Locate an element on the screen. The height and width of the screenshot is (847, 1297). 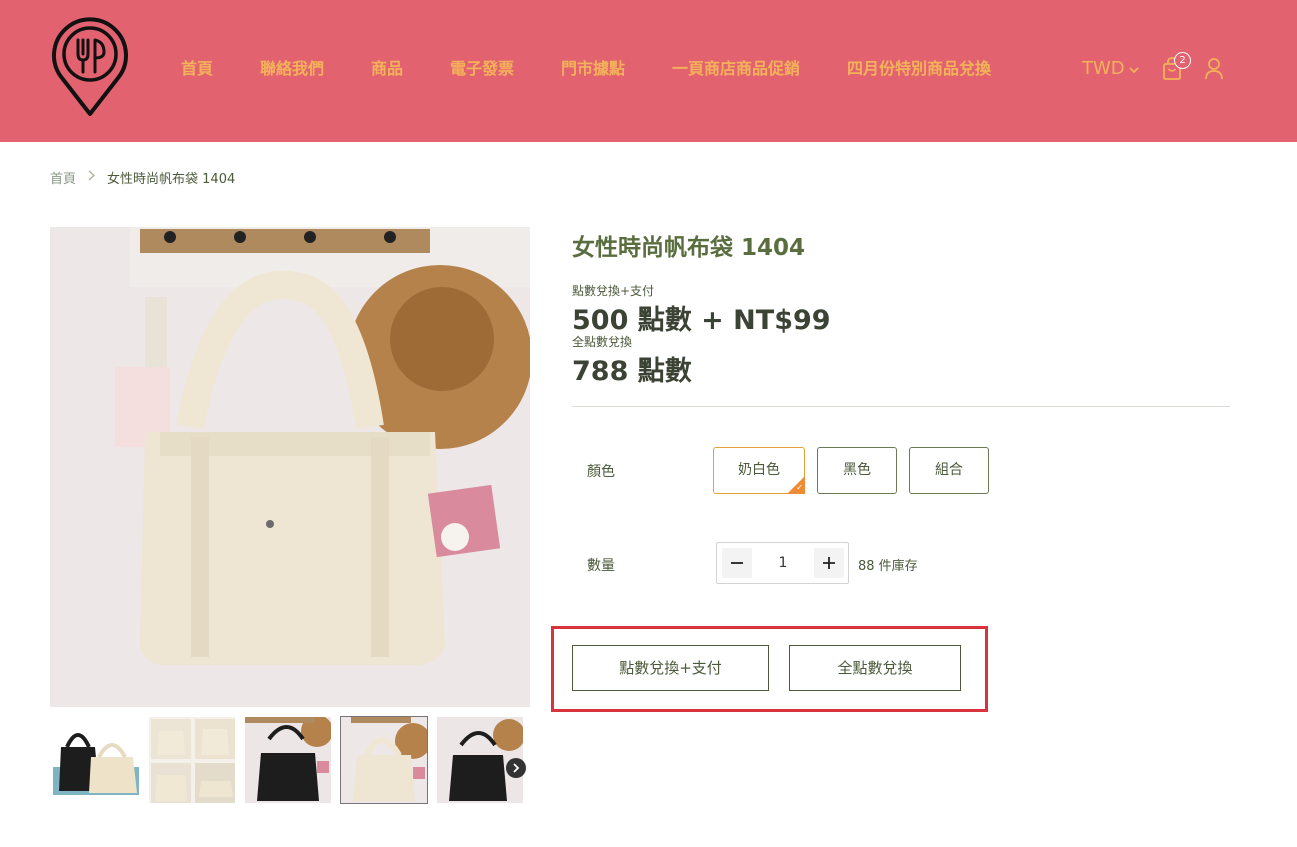
divider is located at coordinates (901, 406).